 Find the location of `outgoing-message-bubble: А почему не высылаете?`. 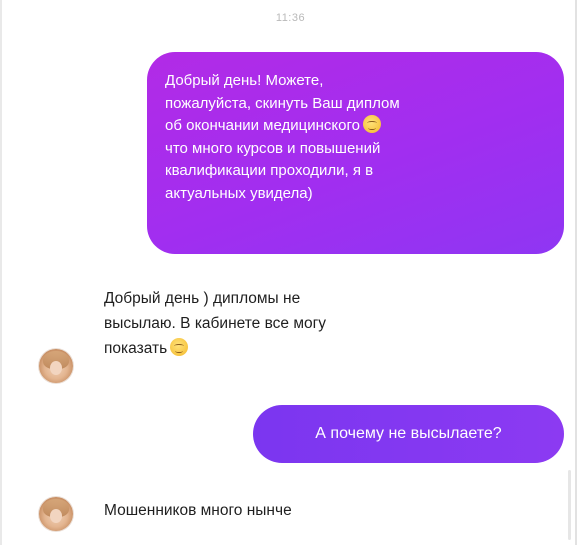

outgoing-message-bubble: А почему не высылаете? is located at coordinates (408, 434).